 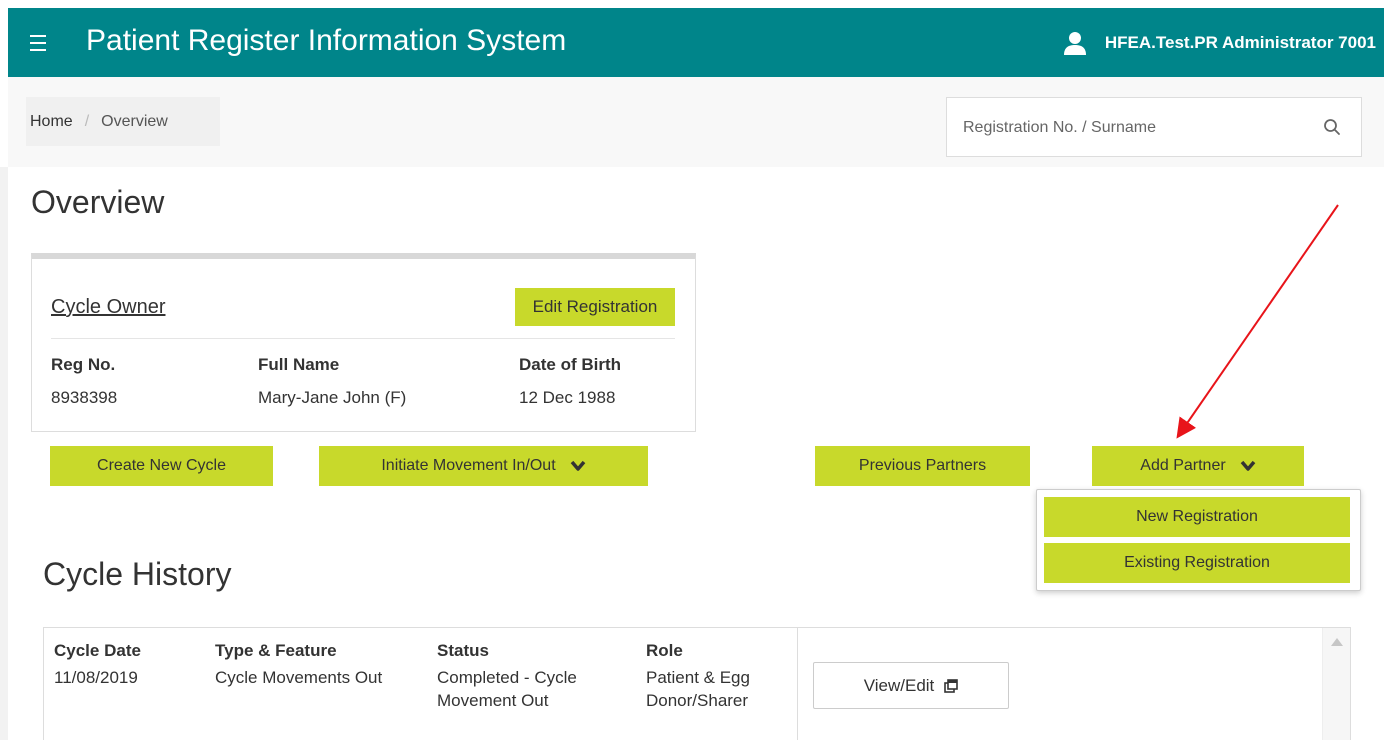 I want to click on view-edit-label: View/Edit, so click(x=899, y=685).